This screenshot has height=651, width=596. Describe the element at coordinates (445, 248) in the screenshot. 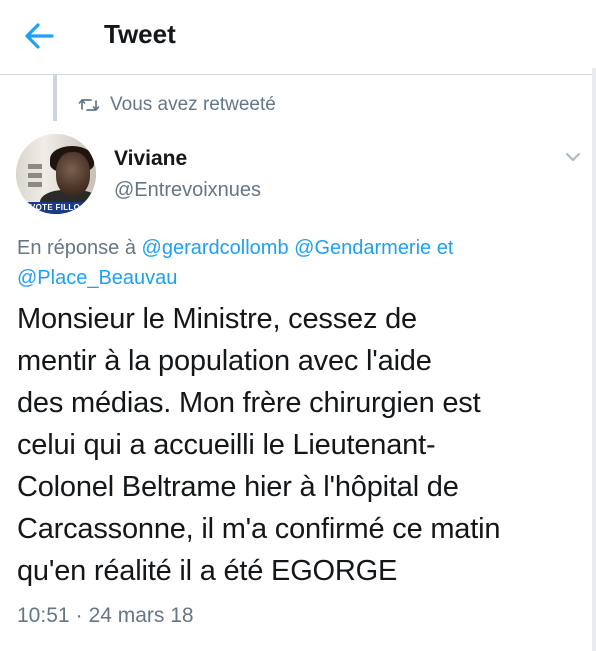

I see `mention-conjunction: et` at that location.